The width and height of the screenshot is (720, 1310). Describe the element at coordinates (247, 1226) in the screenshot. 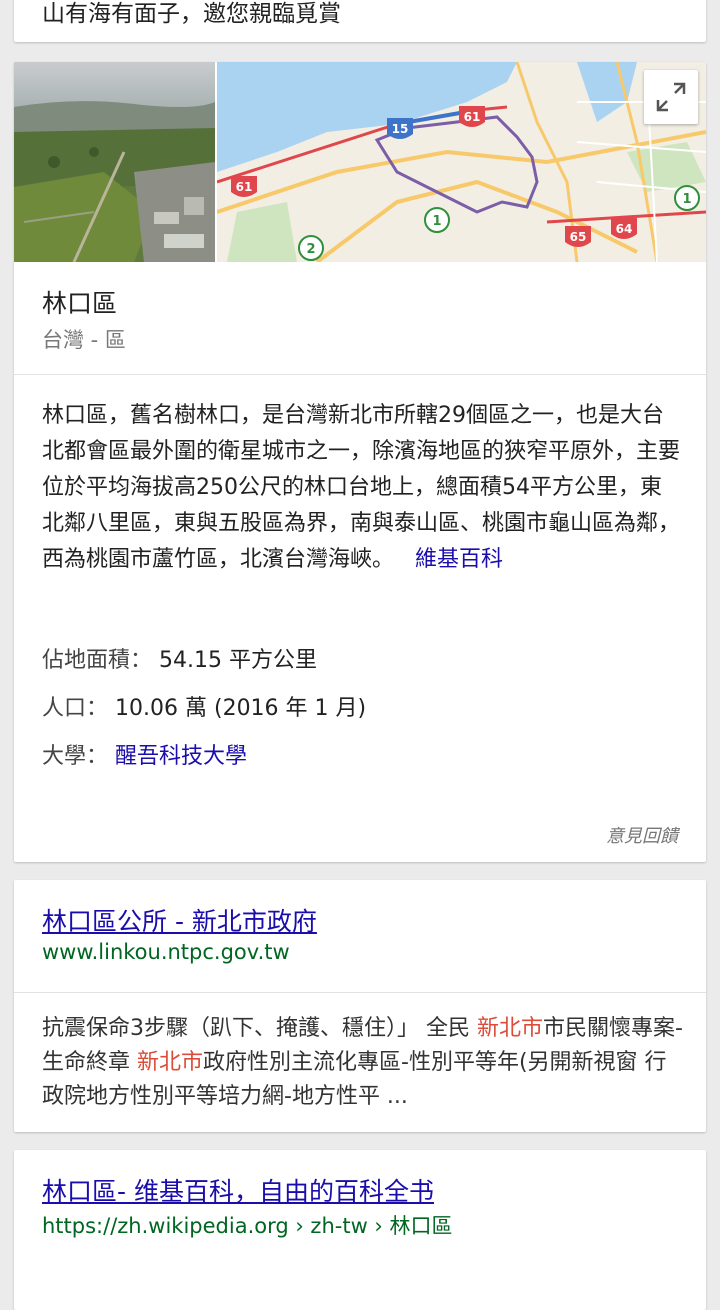

I see `result-url: https://zh.wikipedia.org › zh-tw › 林口區` at that location.